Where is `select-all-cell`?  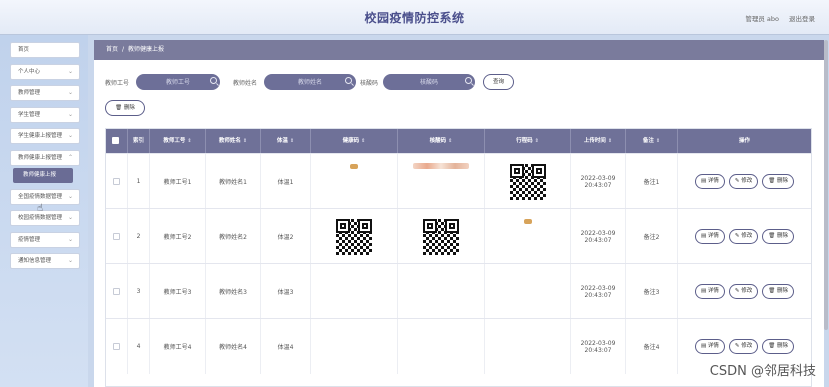 select-all-cell is located at coordinates (117, 141).